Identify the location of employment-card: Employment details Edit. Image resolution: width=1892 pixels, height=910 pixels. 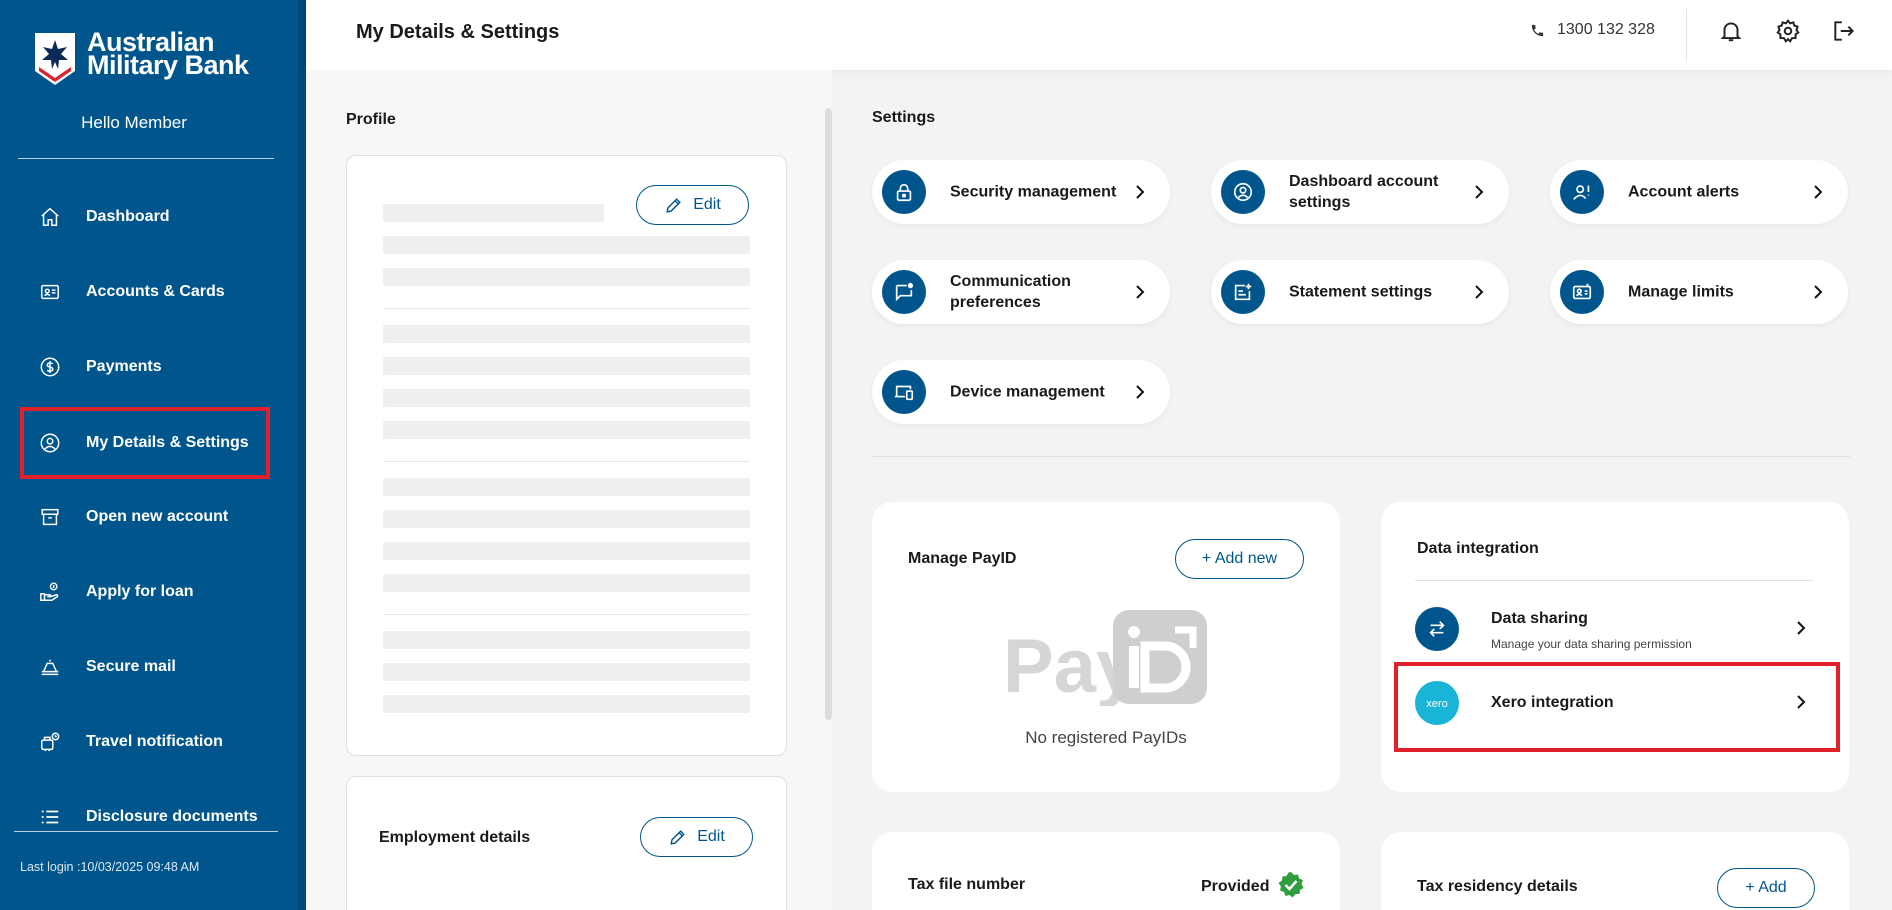
(566, 843).